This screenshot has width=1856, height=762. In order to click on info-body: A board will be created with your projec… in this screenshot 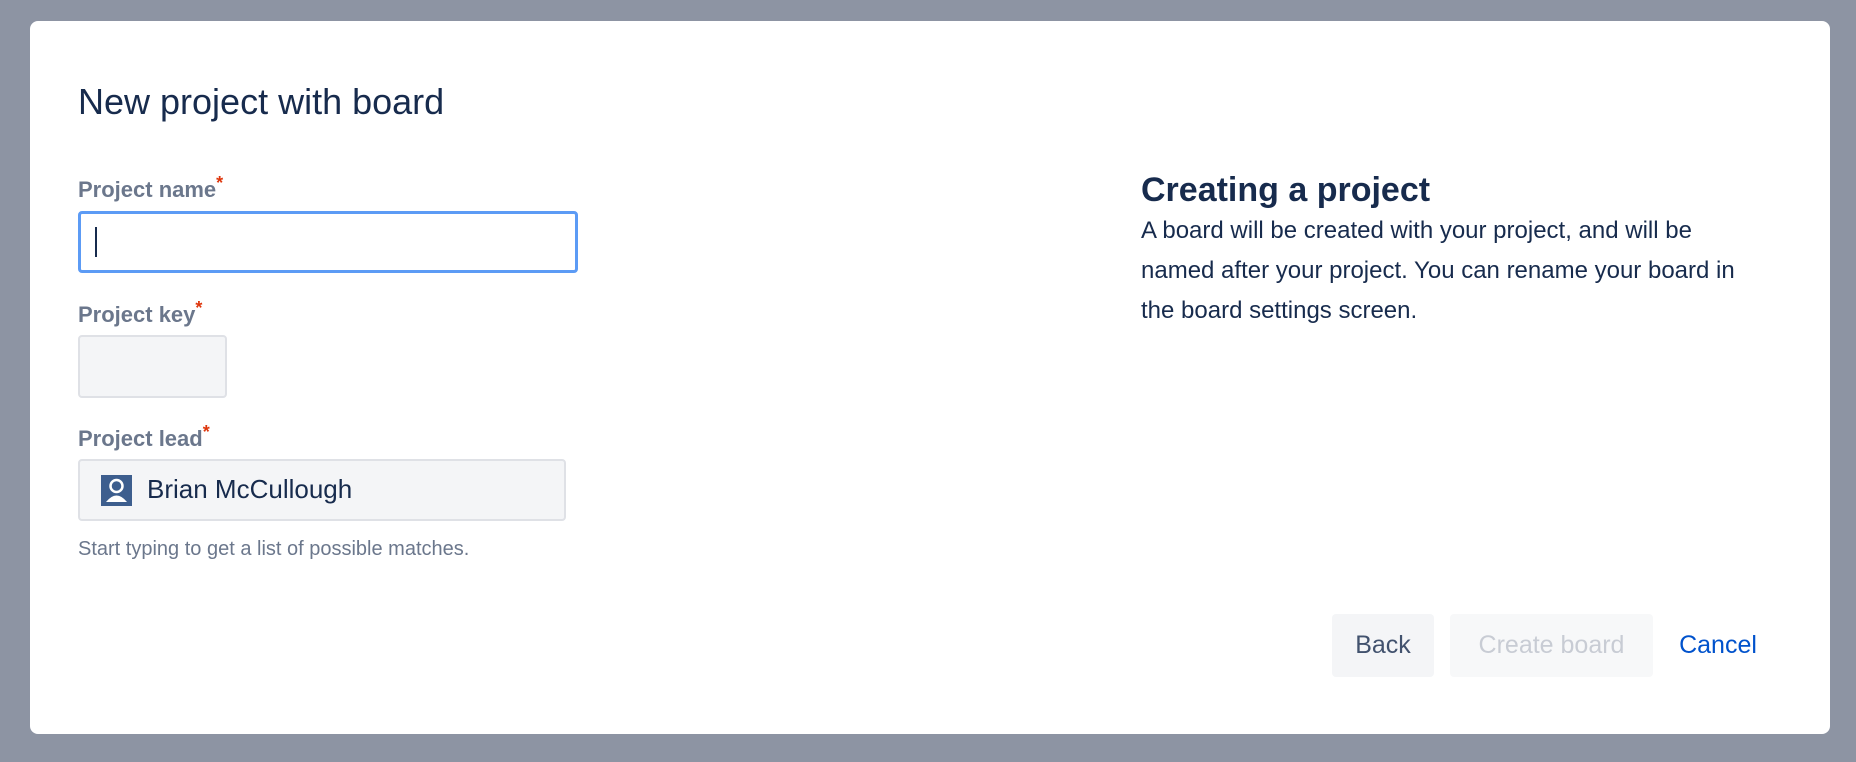, I will do `click(1438, 270)`.